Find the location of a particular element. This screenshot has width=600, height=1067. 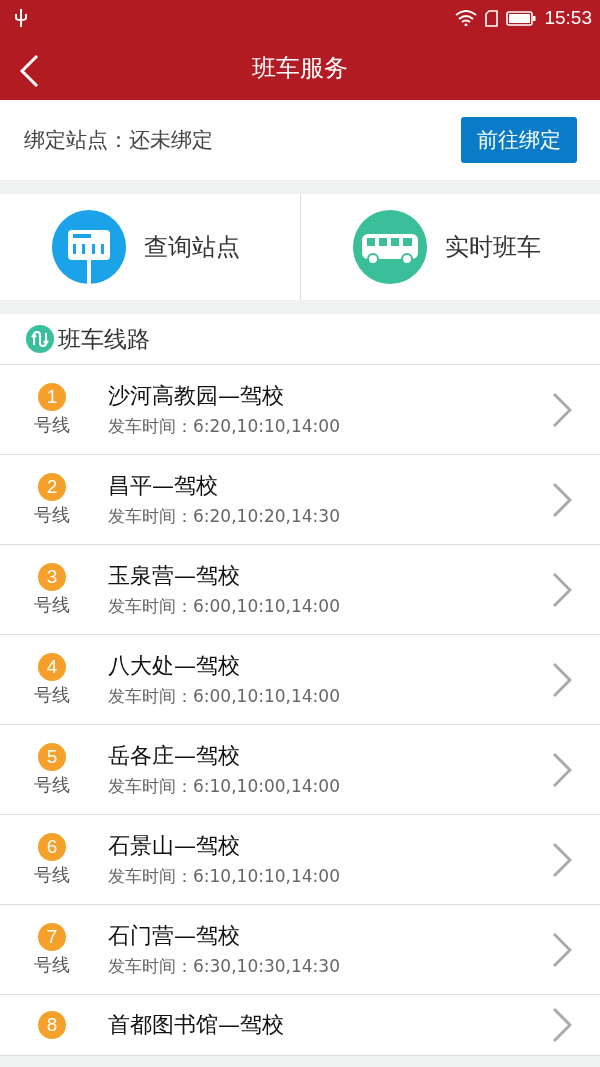

route-row: 7 号线 石门营—驾校 发车时间：6:30,10:30,14:30 is located at coordinates (300, 950).